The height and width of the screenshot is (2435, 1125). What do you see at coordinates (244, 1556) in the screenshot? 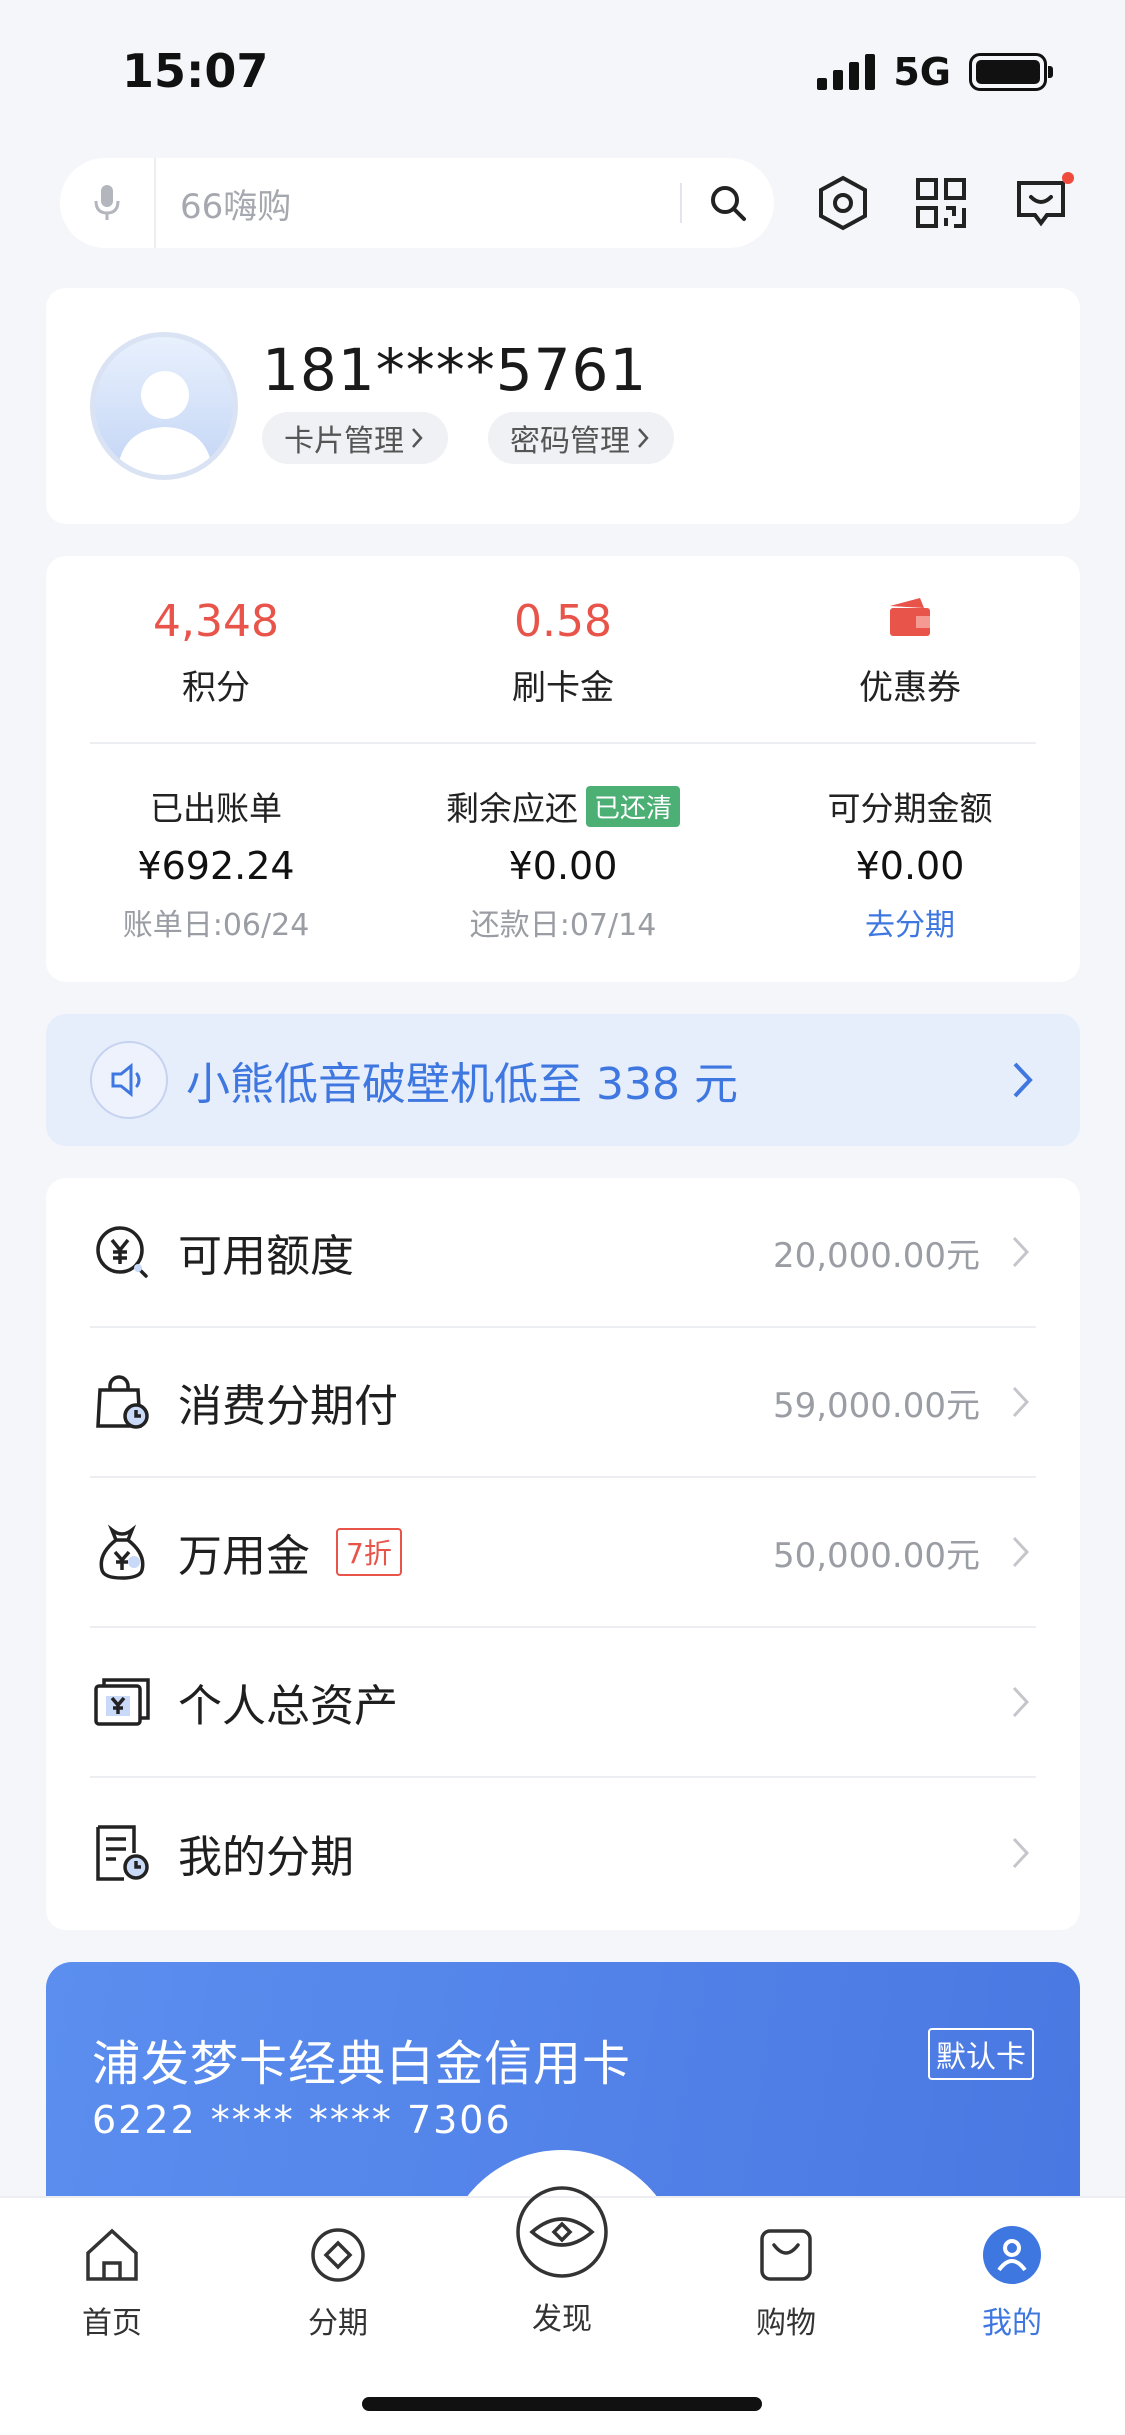
I see `universal-cash-label: 万用金` at bounding box center [244, 1556].